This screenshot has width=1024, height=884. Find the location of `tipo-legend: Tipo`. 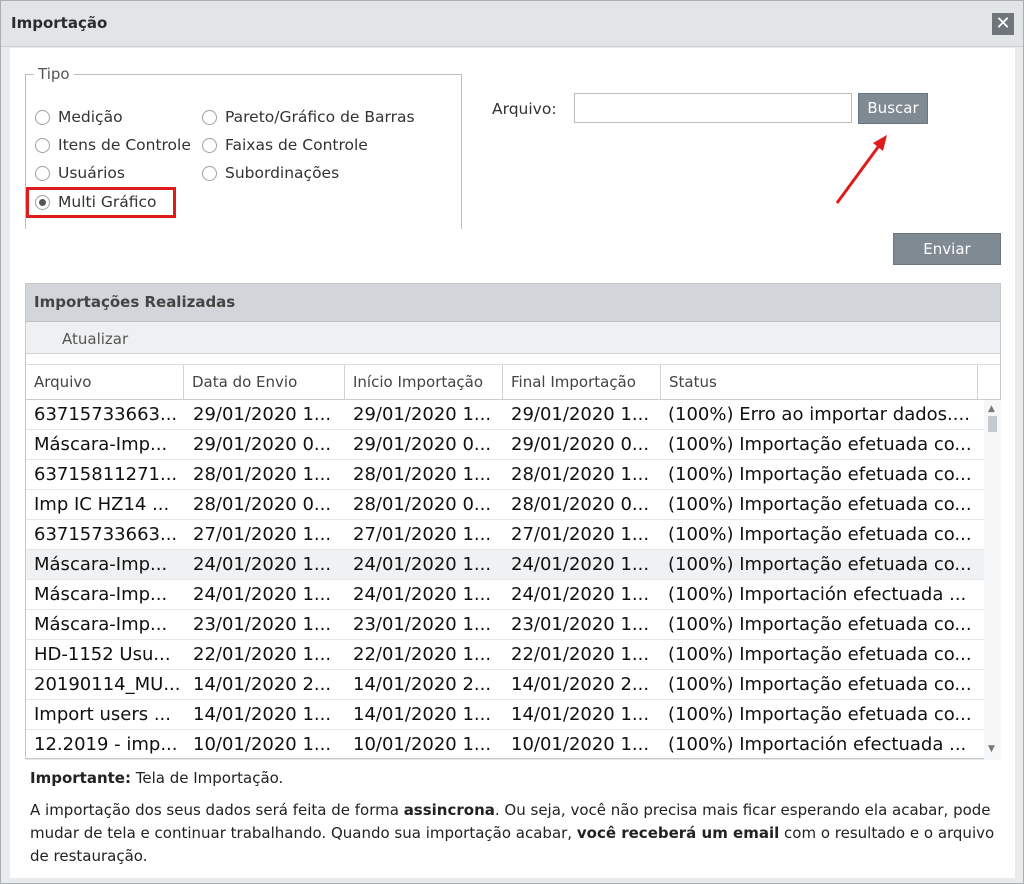

tipo-legend: Tipo is located at coordinates (54, 74).